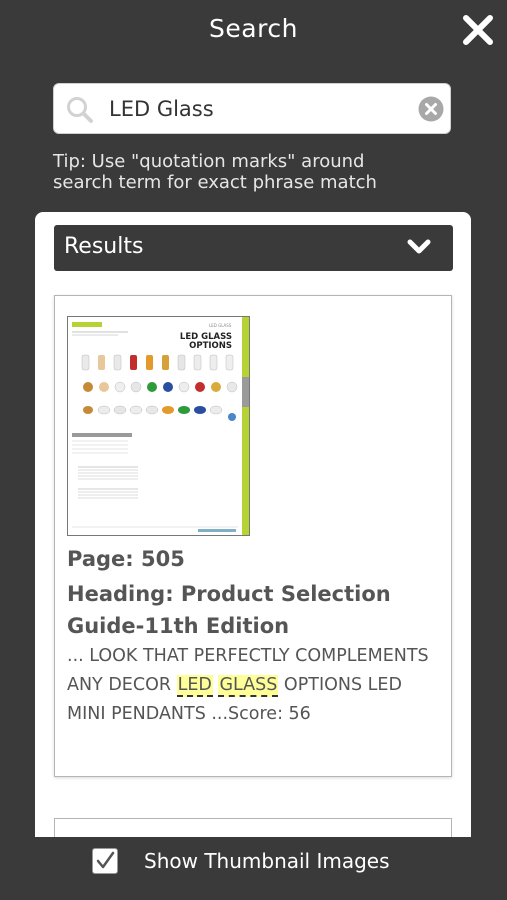 The width and height of the screenshot is (507, 900). I want to click on thumbnail-title-line-2: OPTIONS, so click(210, 346).